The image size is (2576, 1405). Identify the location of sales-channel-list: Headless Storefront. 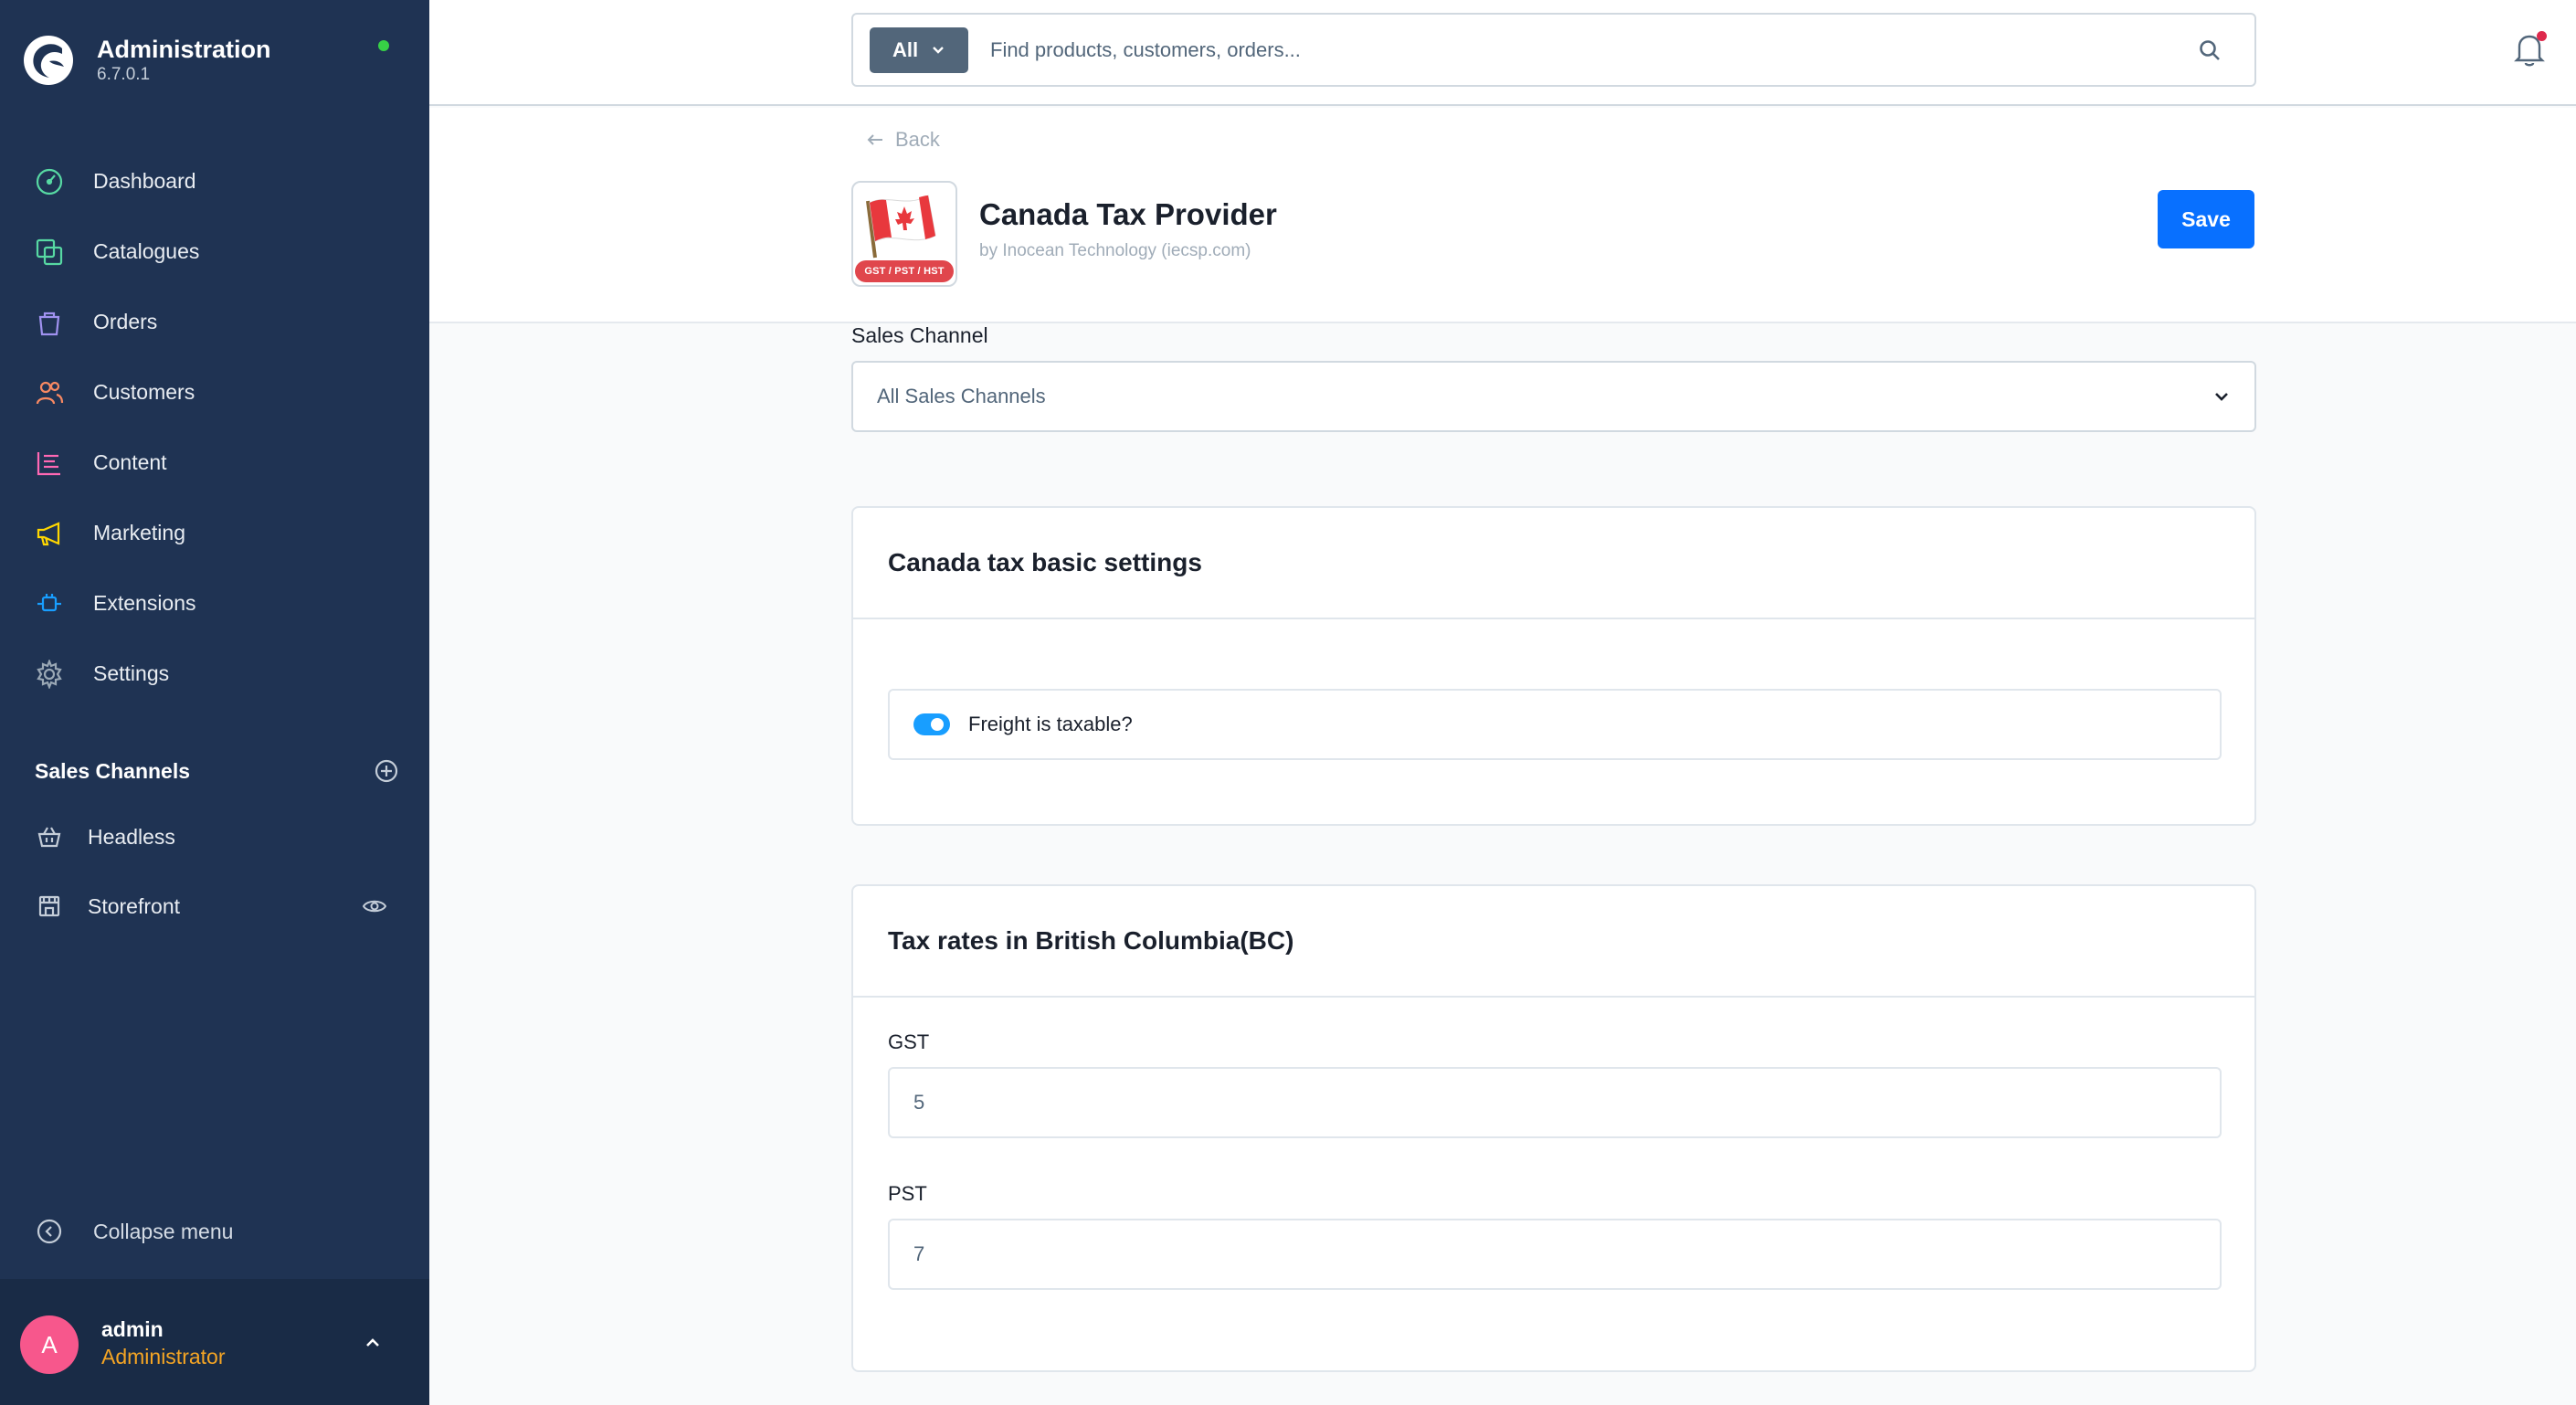
(214, 871).